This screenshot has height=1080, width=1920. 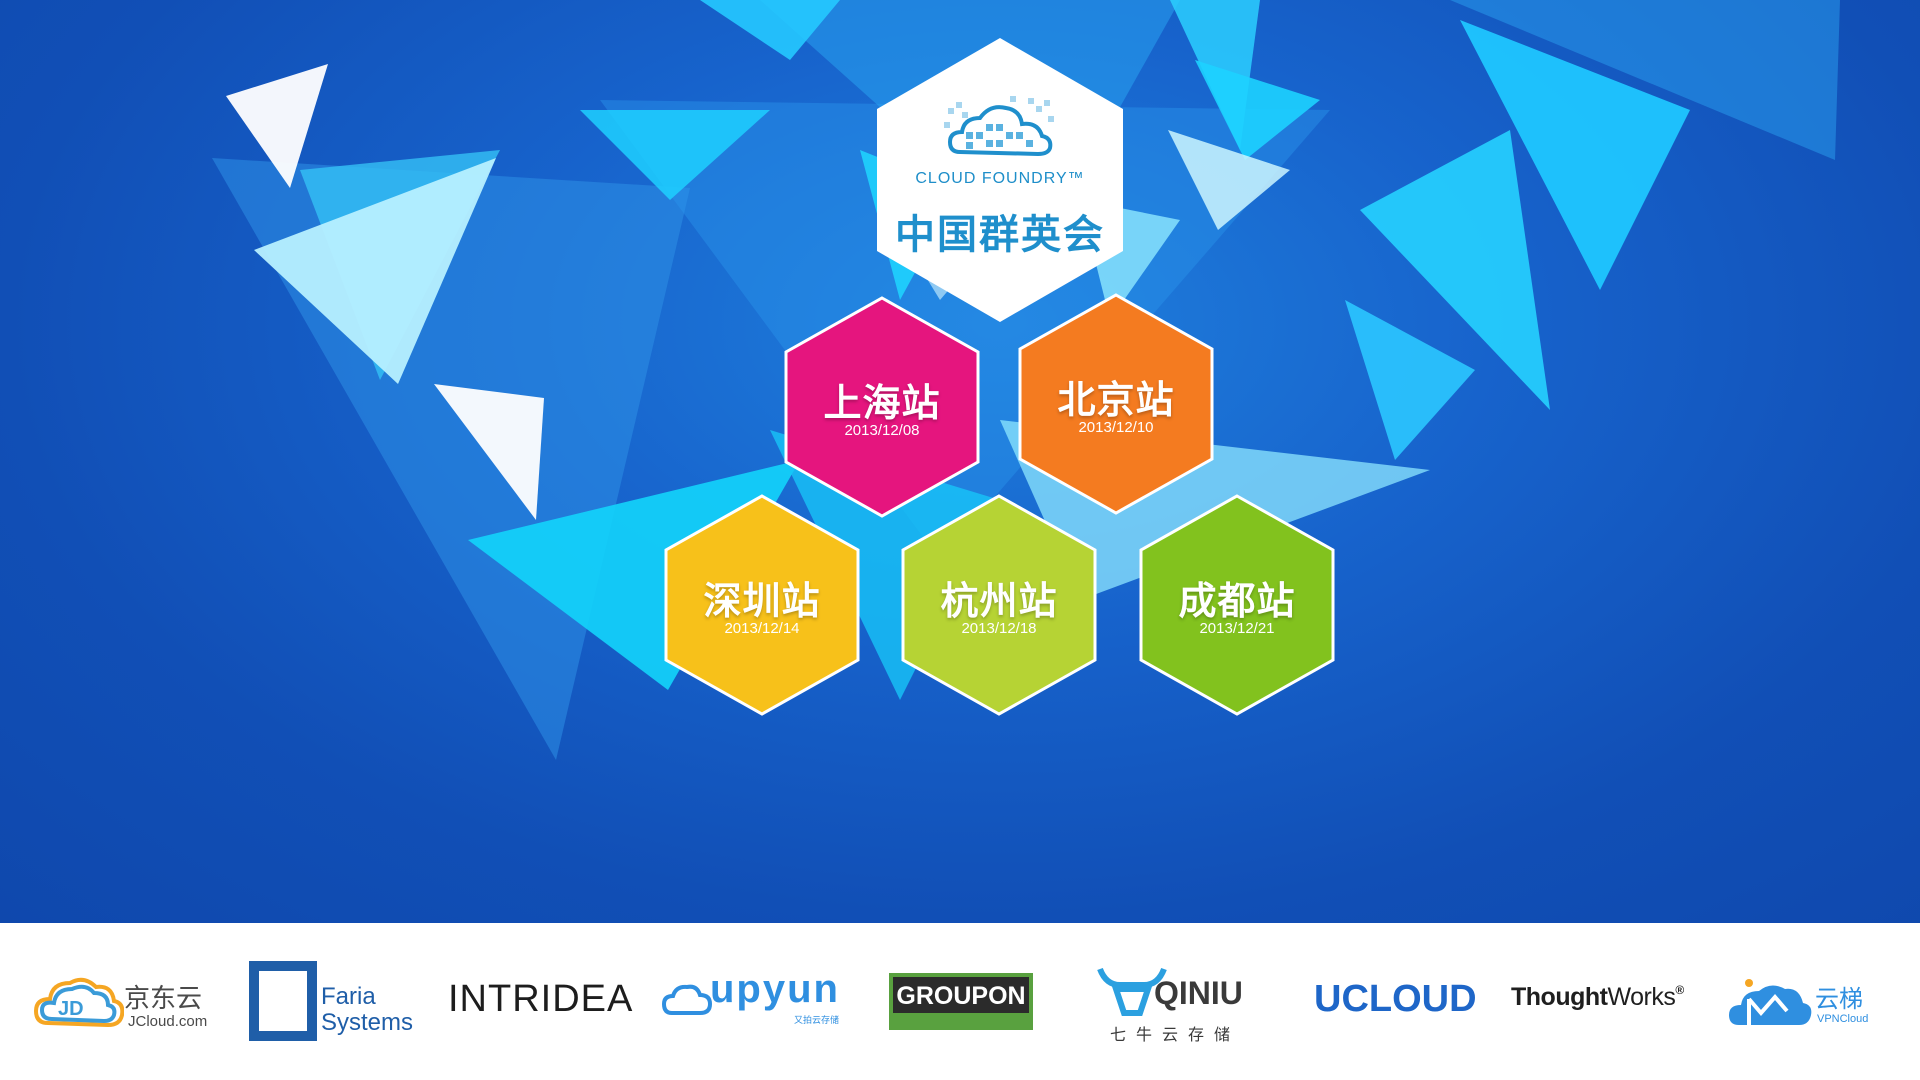 What do you see at coordinates (1116, 427) in the screenshot?
I see `station-date: 2013/12/10` at bounding box center [1116, 427].